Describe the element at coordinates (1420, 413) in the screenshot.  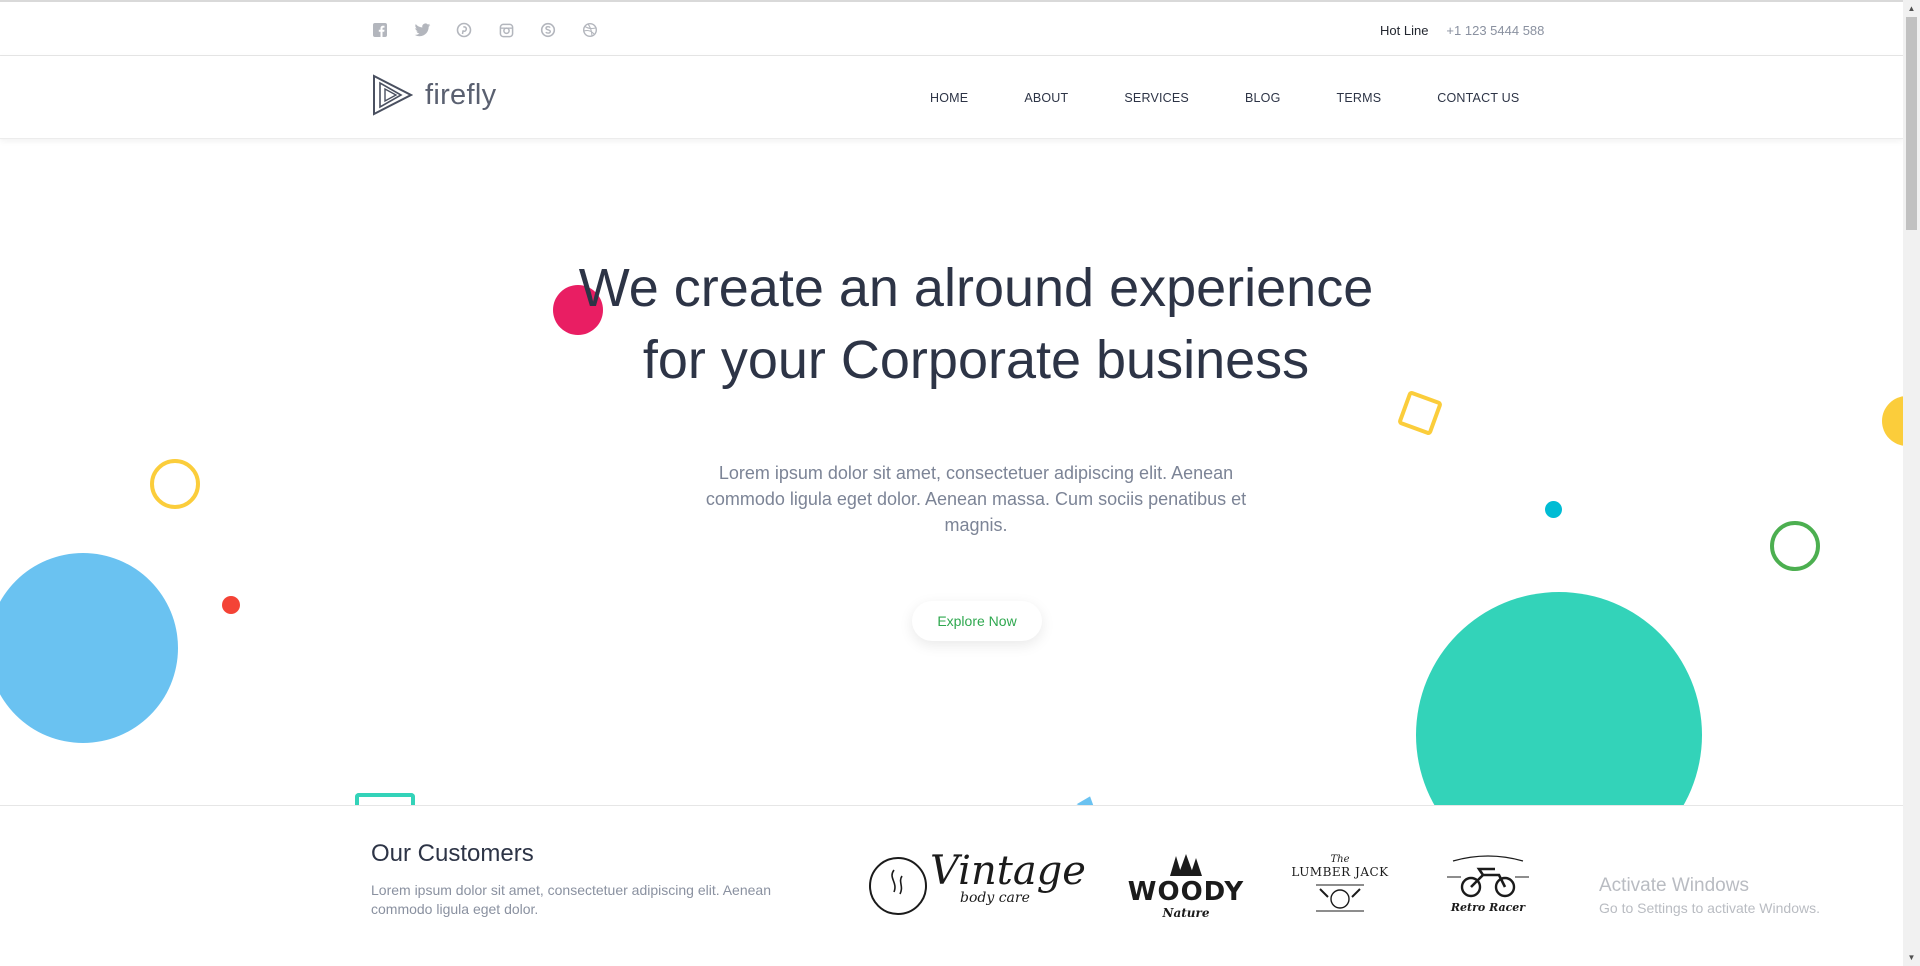
I see `decor-yellow-square` at that location.